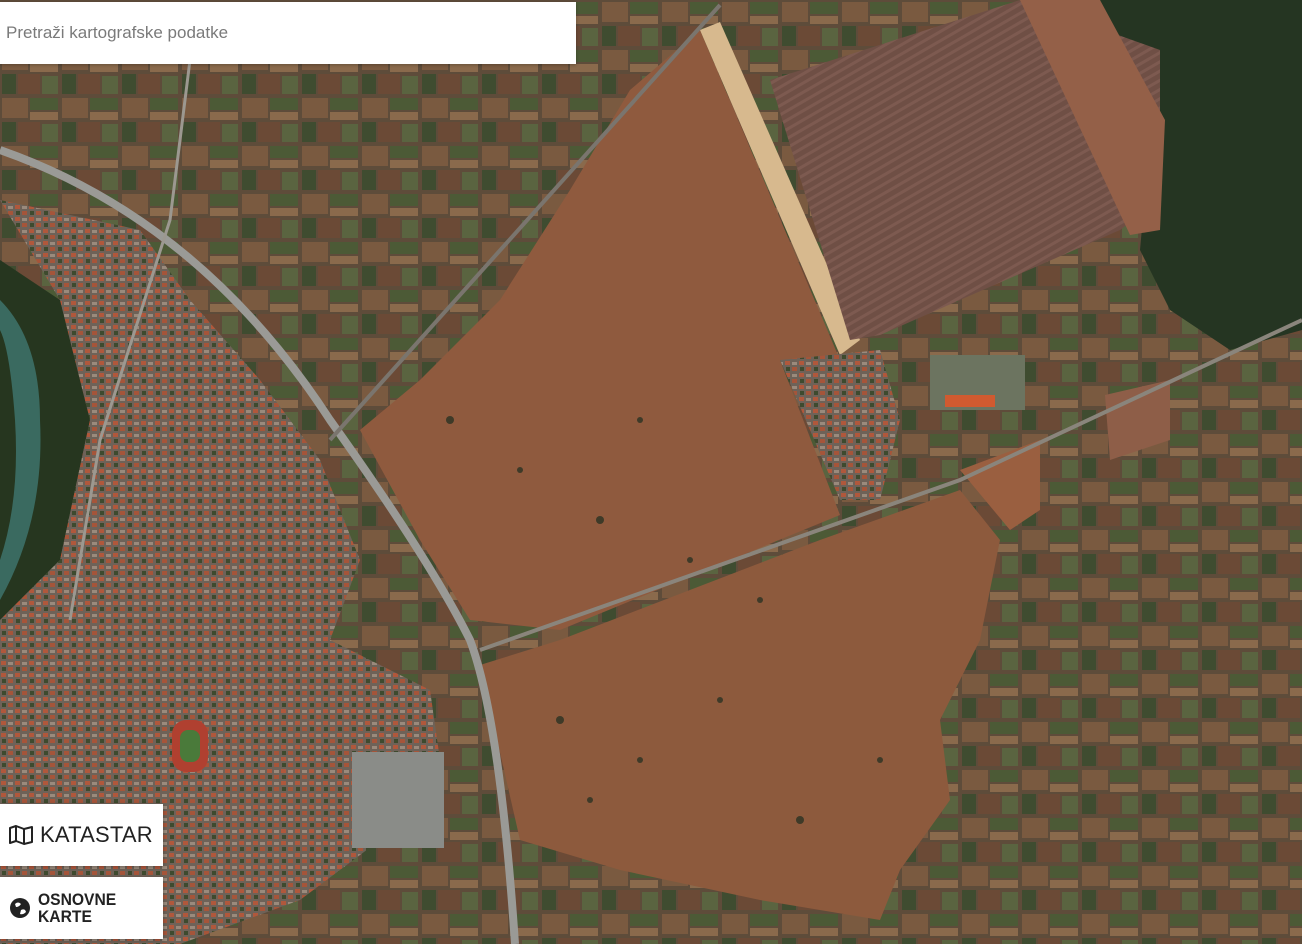 The width and height of the screenshot is (1302, 944). I want to click on search-box, so click(288, 33).